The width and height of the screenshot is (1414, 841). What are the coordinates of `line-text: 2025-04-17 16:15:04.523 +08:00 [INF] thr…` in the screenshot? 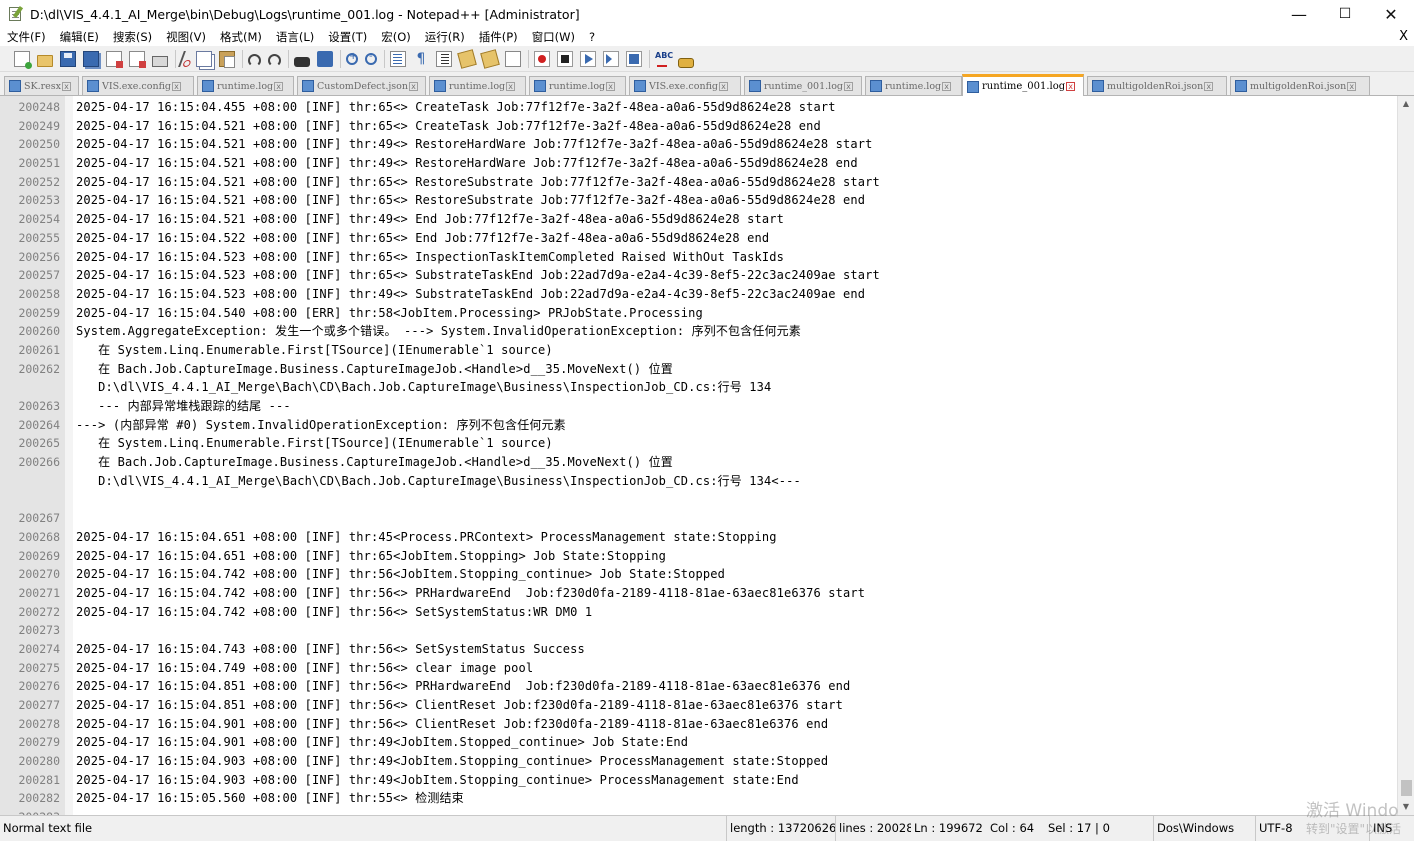 It's located at (430, 257).